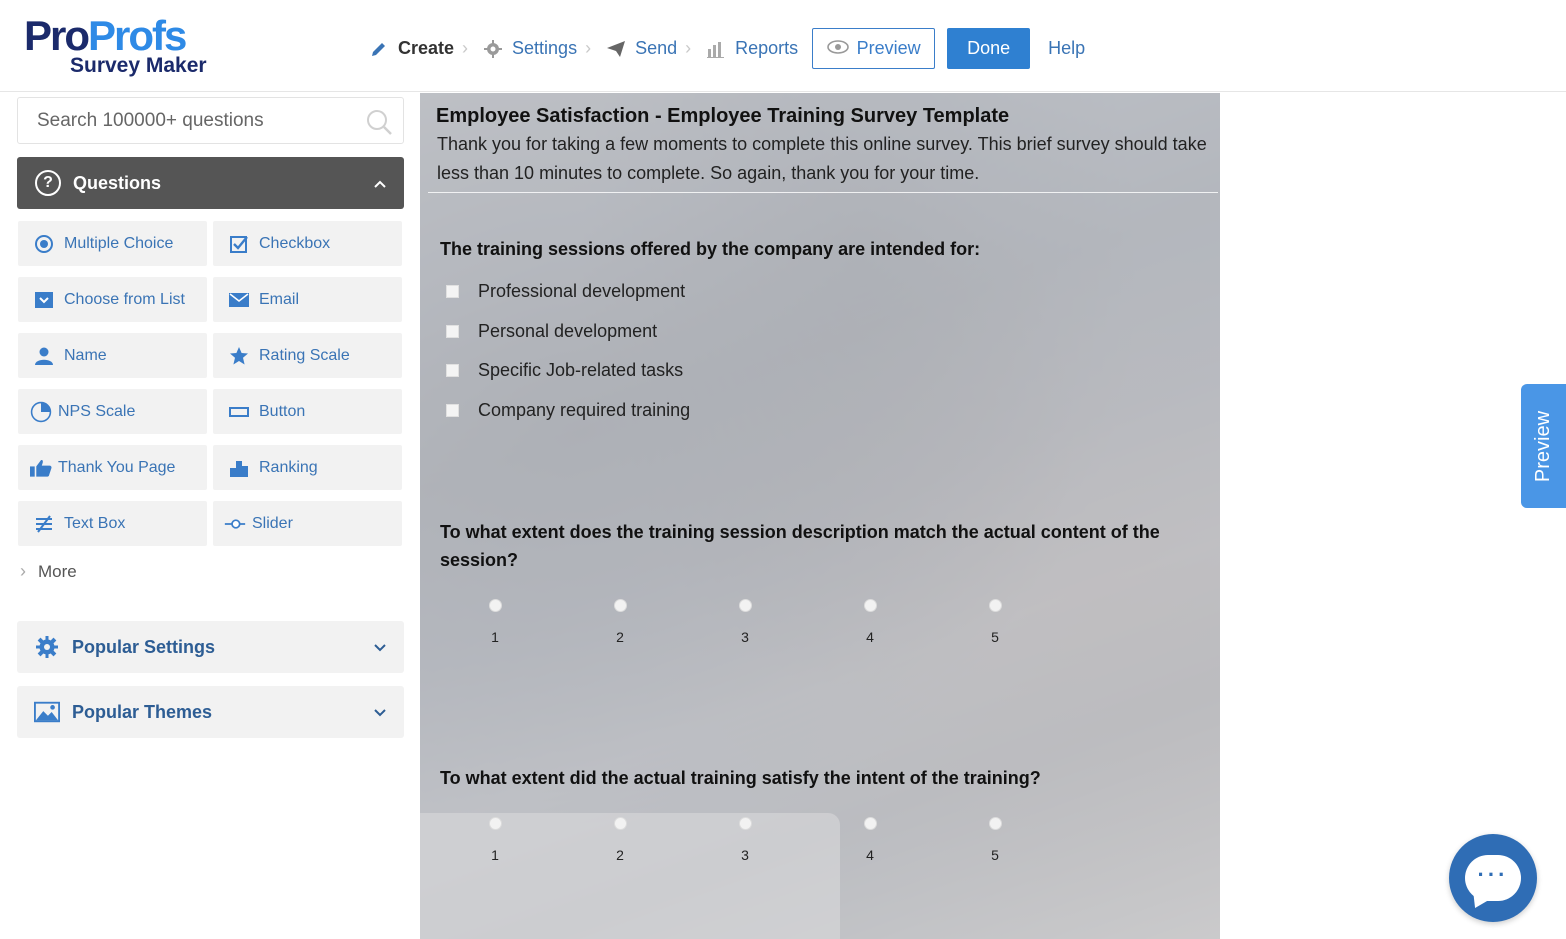 The image size is (1566, 939). What do you see at coordinates (112, 355) in the screenshot?
I see `question-type-name: Name` at bounding box center [112, 355].